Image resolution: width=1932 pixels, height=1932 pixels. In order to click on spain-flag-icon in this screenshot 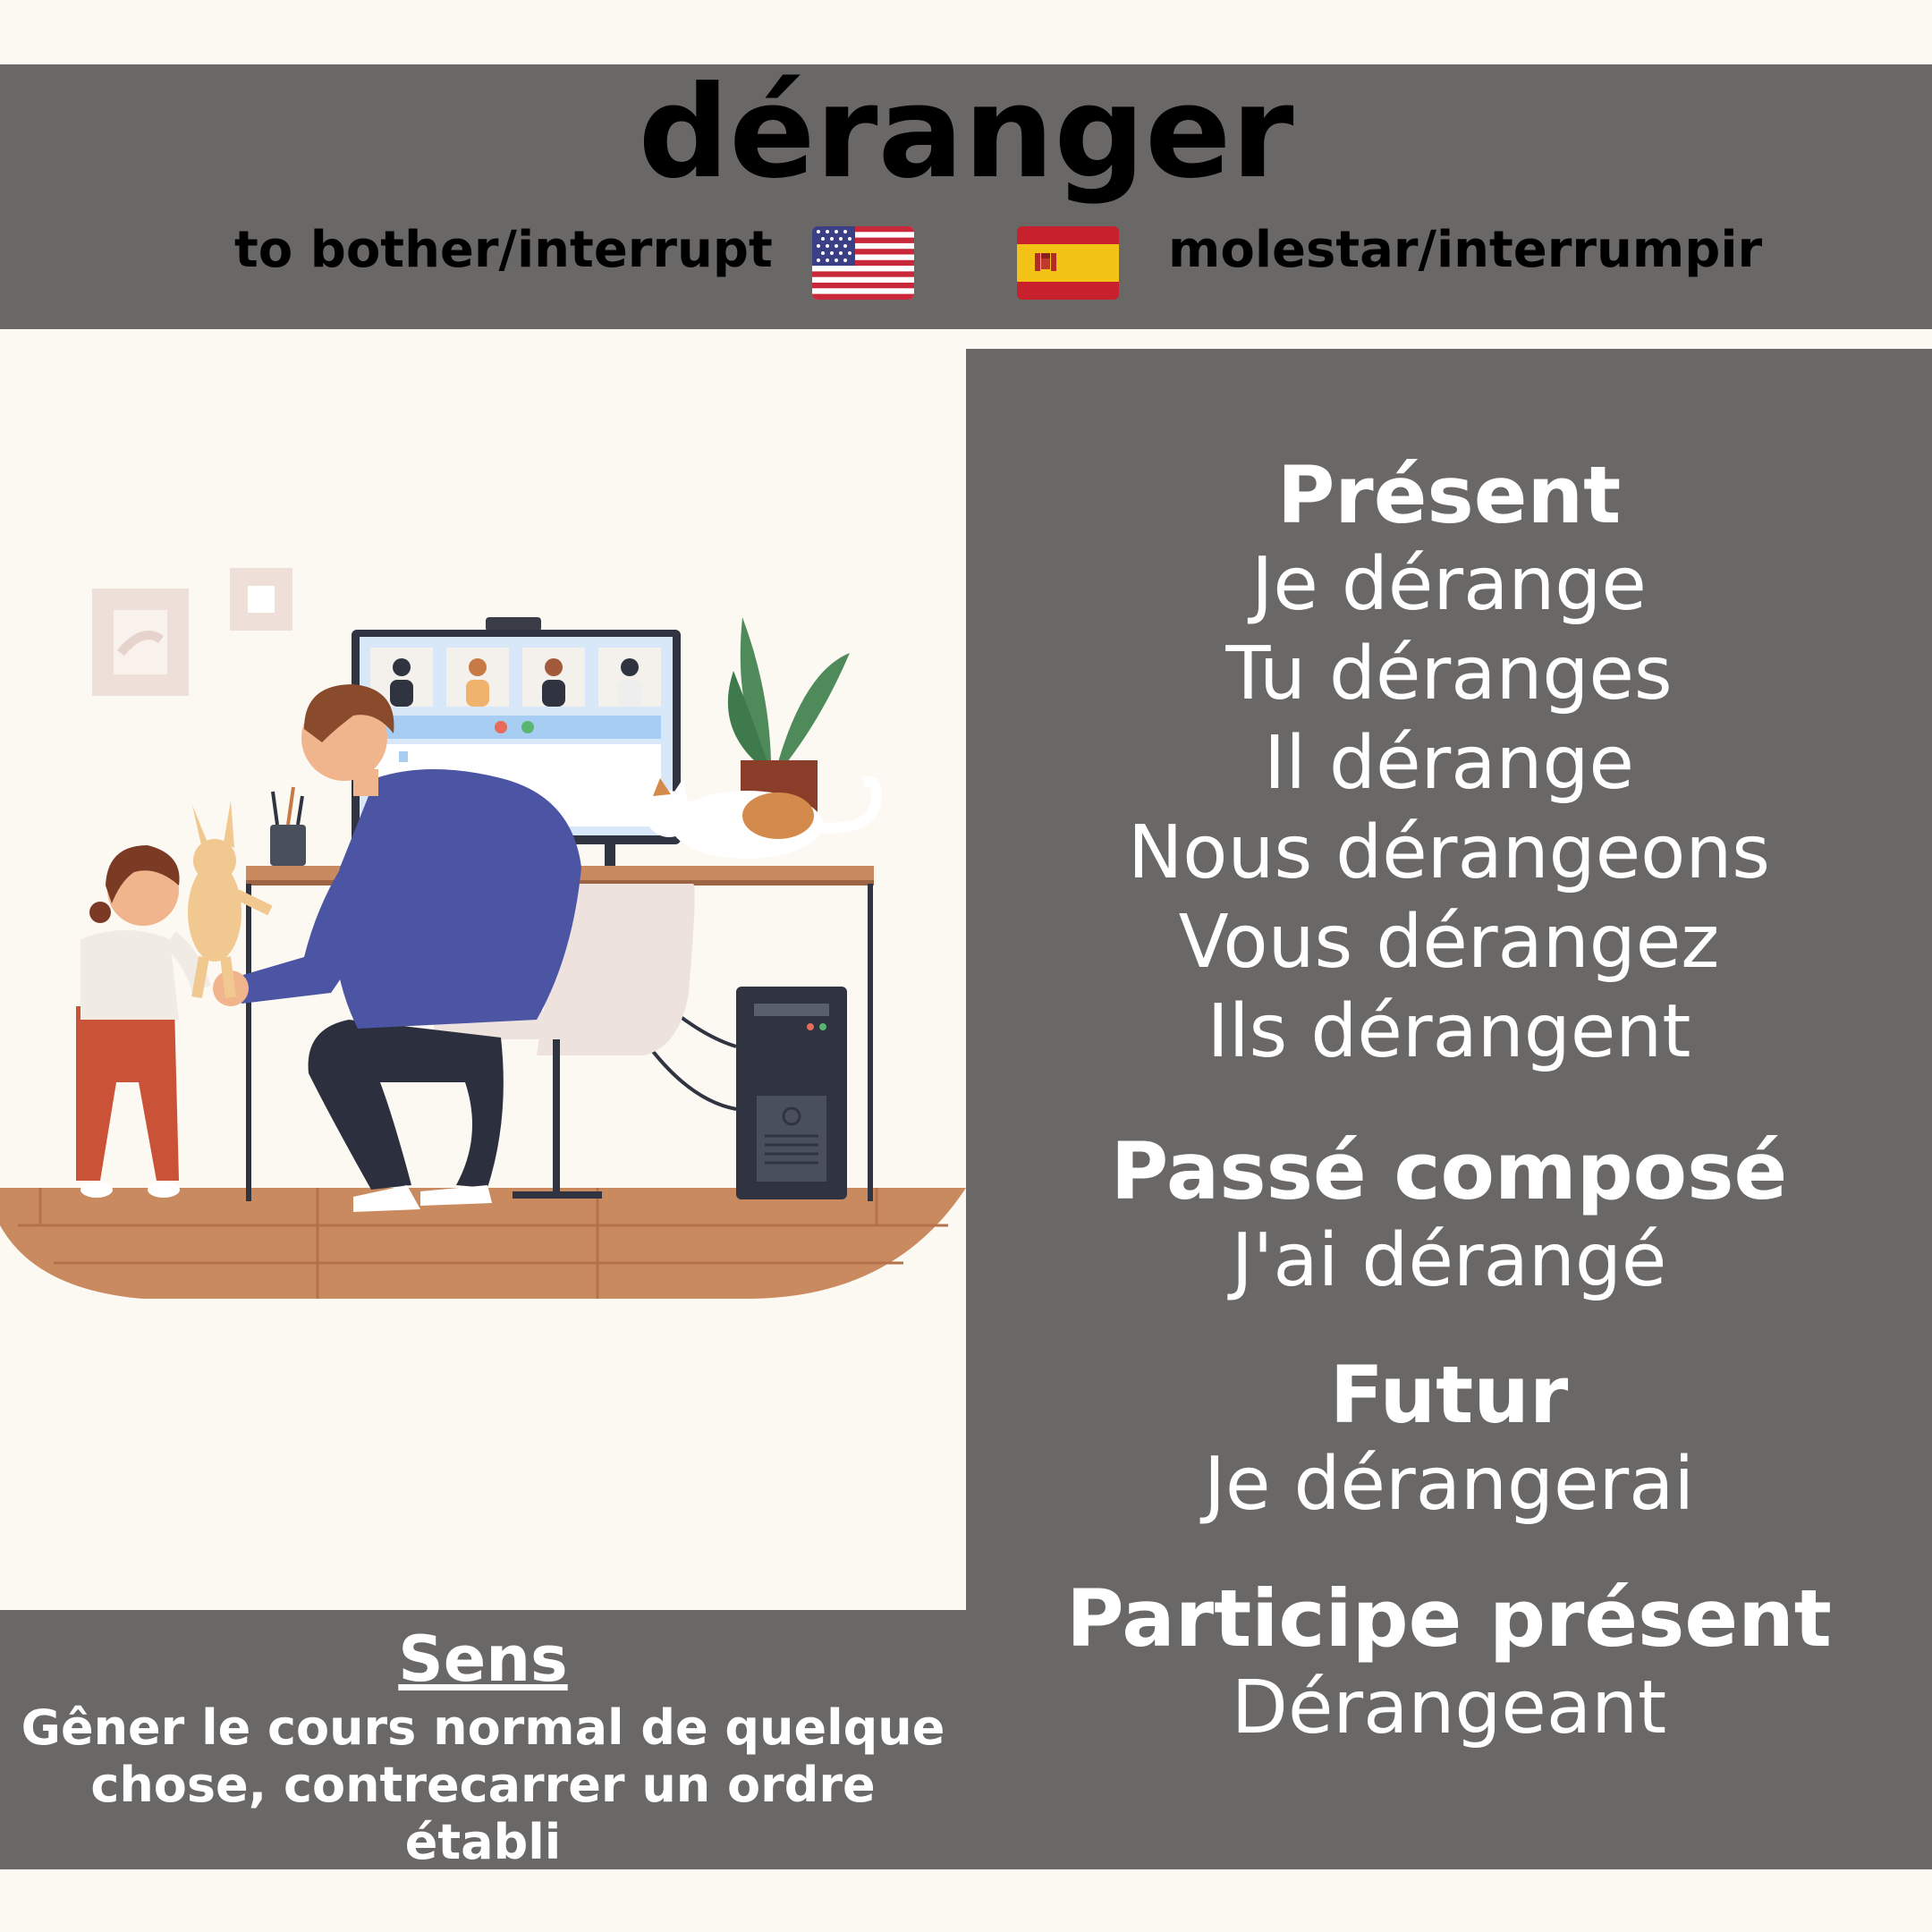, I will do `click(1068, 263)`.